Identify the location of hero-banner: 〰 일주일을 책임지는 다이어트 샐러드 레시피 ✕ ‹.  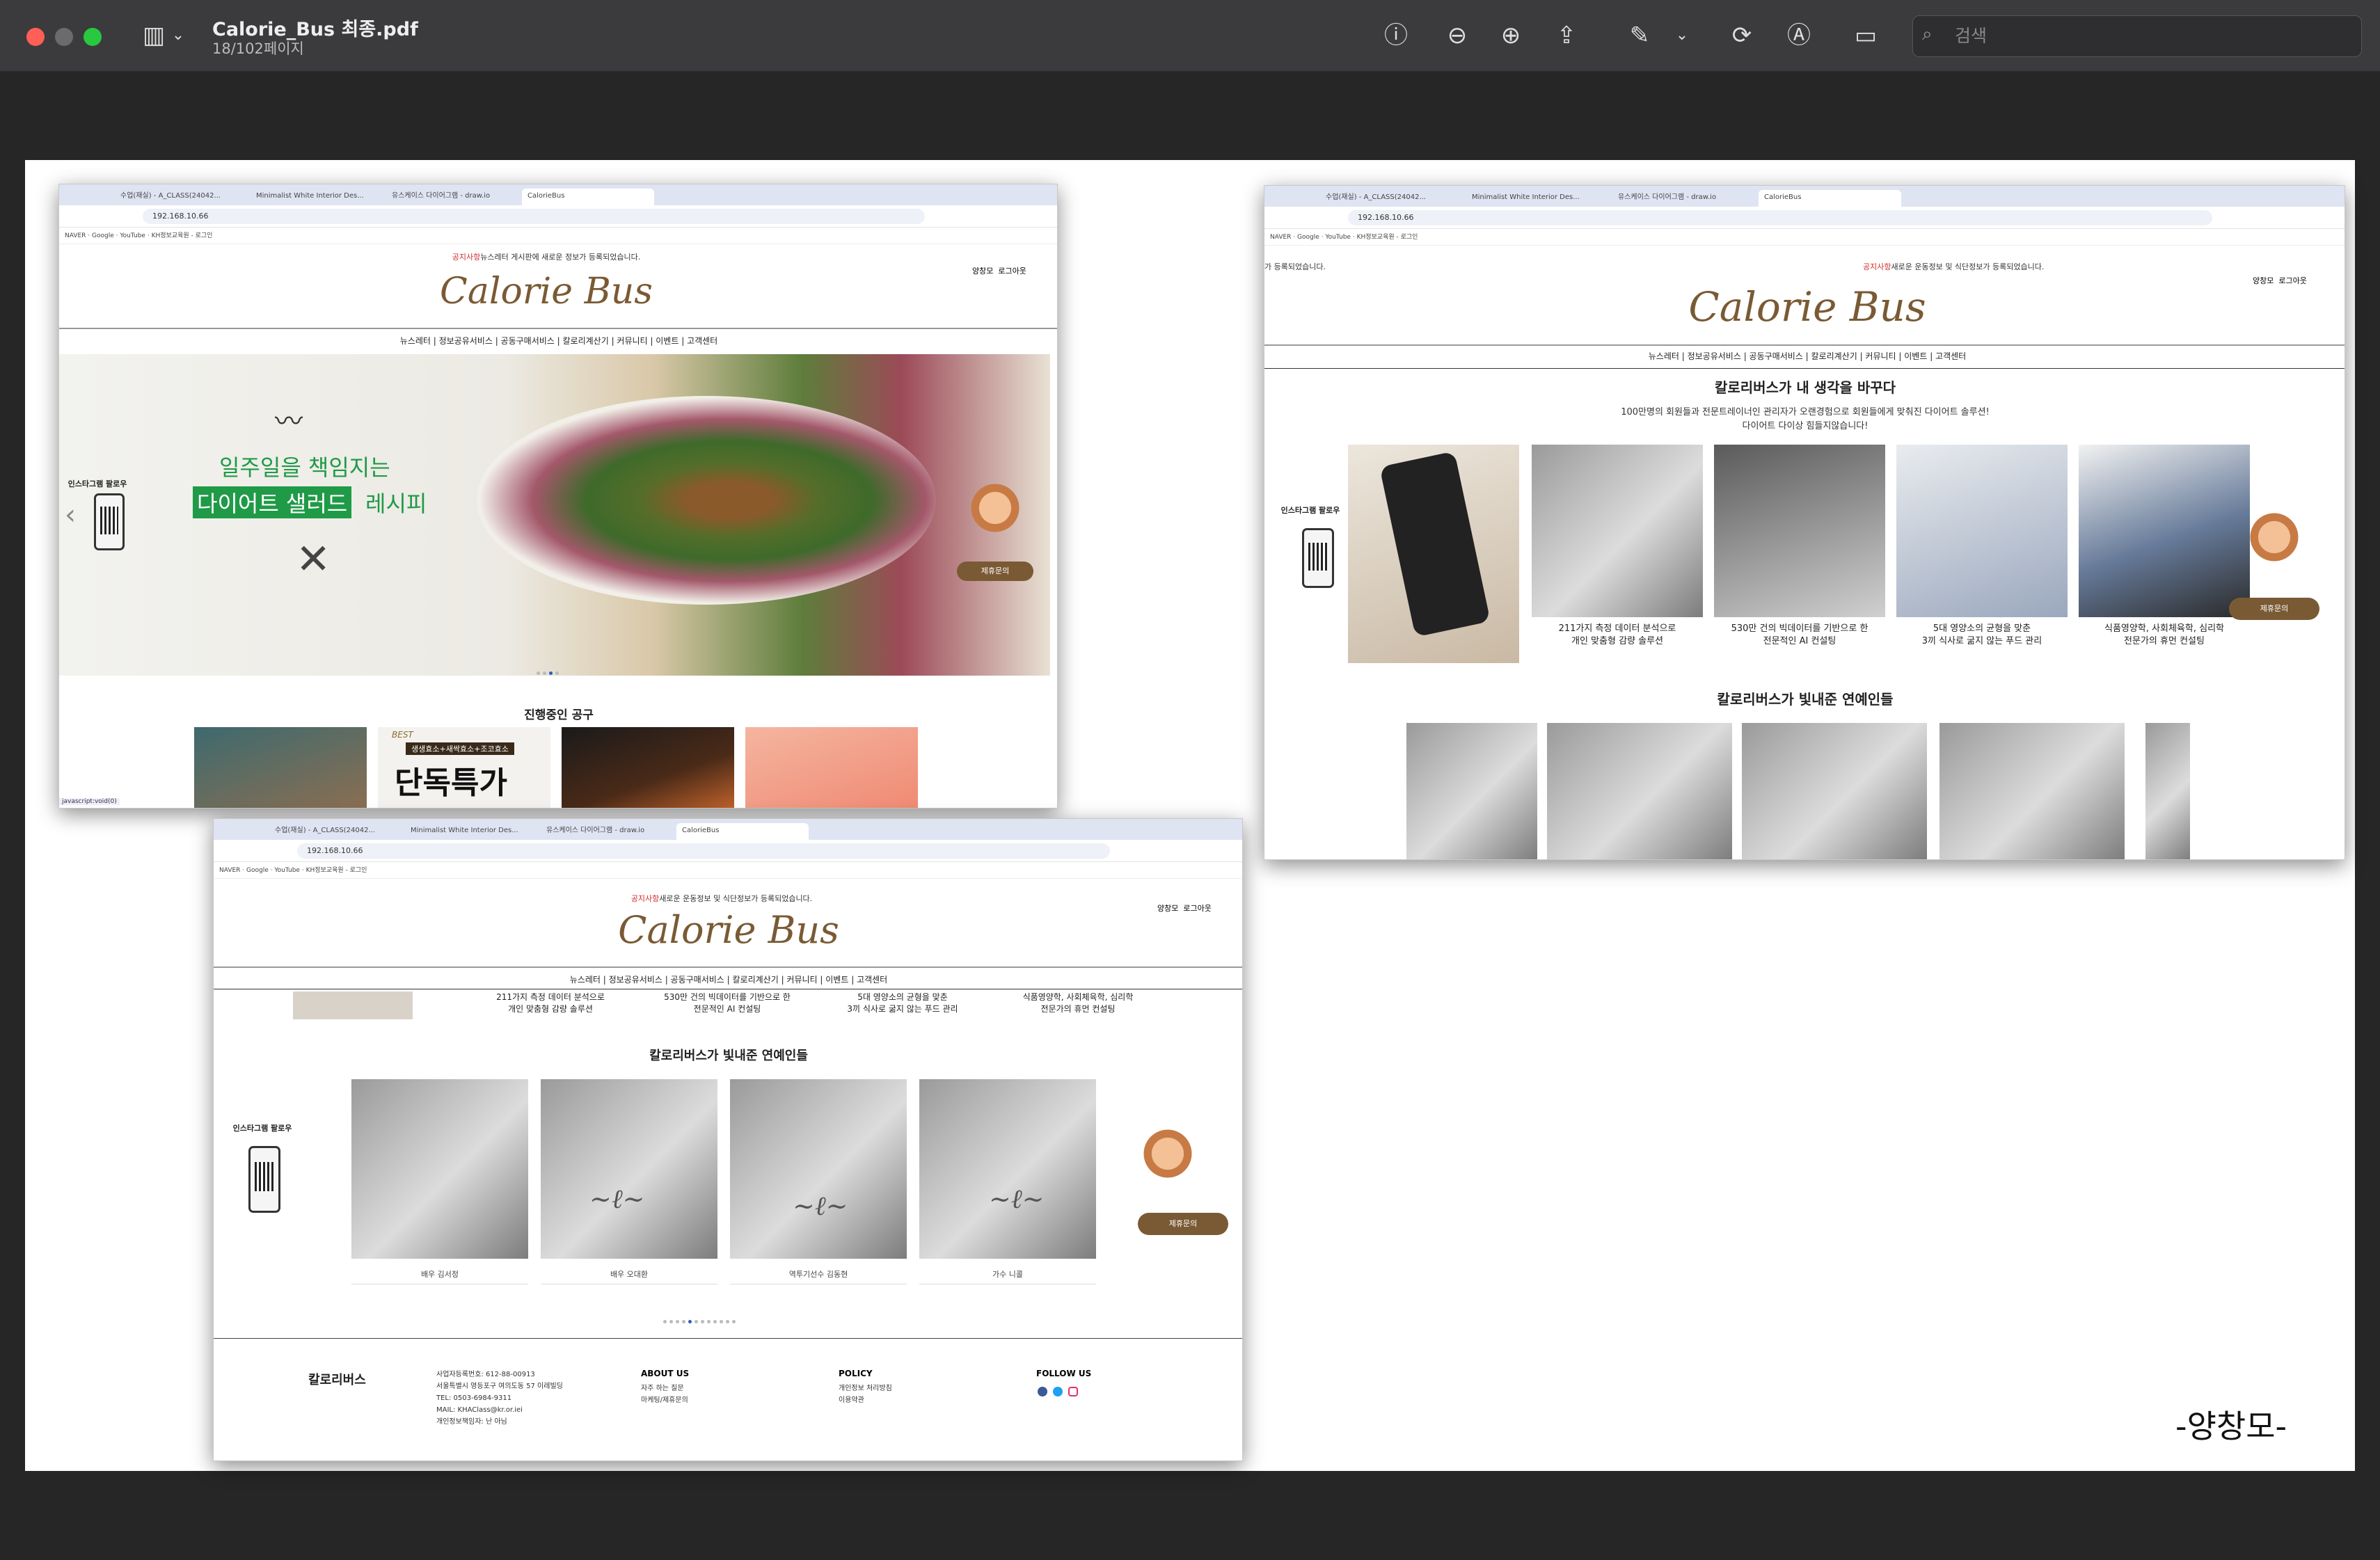
(554, 515).